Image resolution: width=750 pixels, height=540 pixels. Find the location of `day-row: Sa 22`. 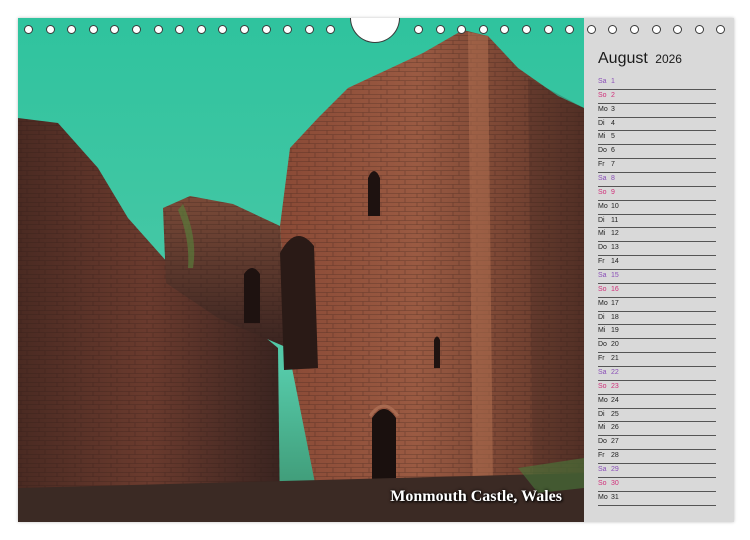

day-row: Sa 22 is located at coordinates (657, 374).